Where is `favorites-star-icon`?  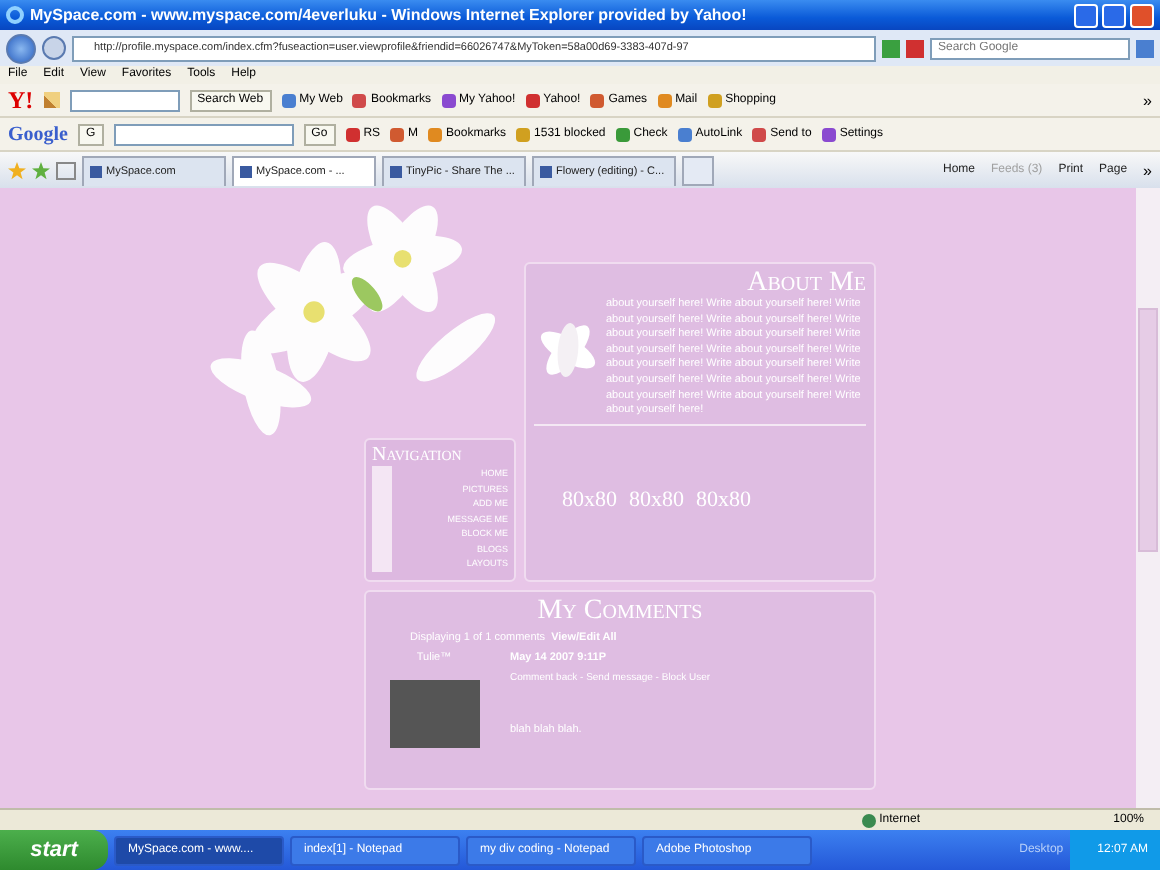
favorites-star-icon is located at coordinates (17, 170).